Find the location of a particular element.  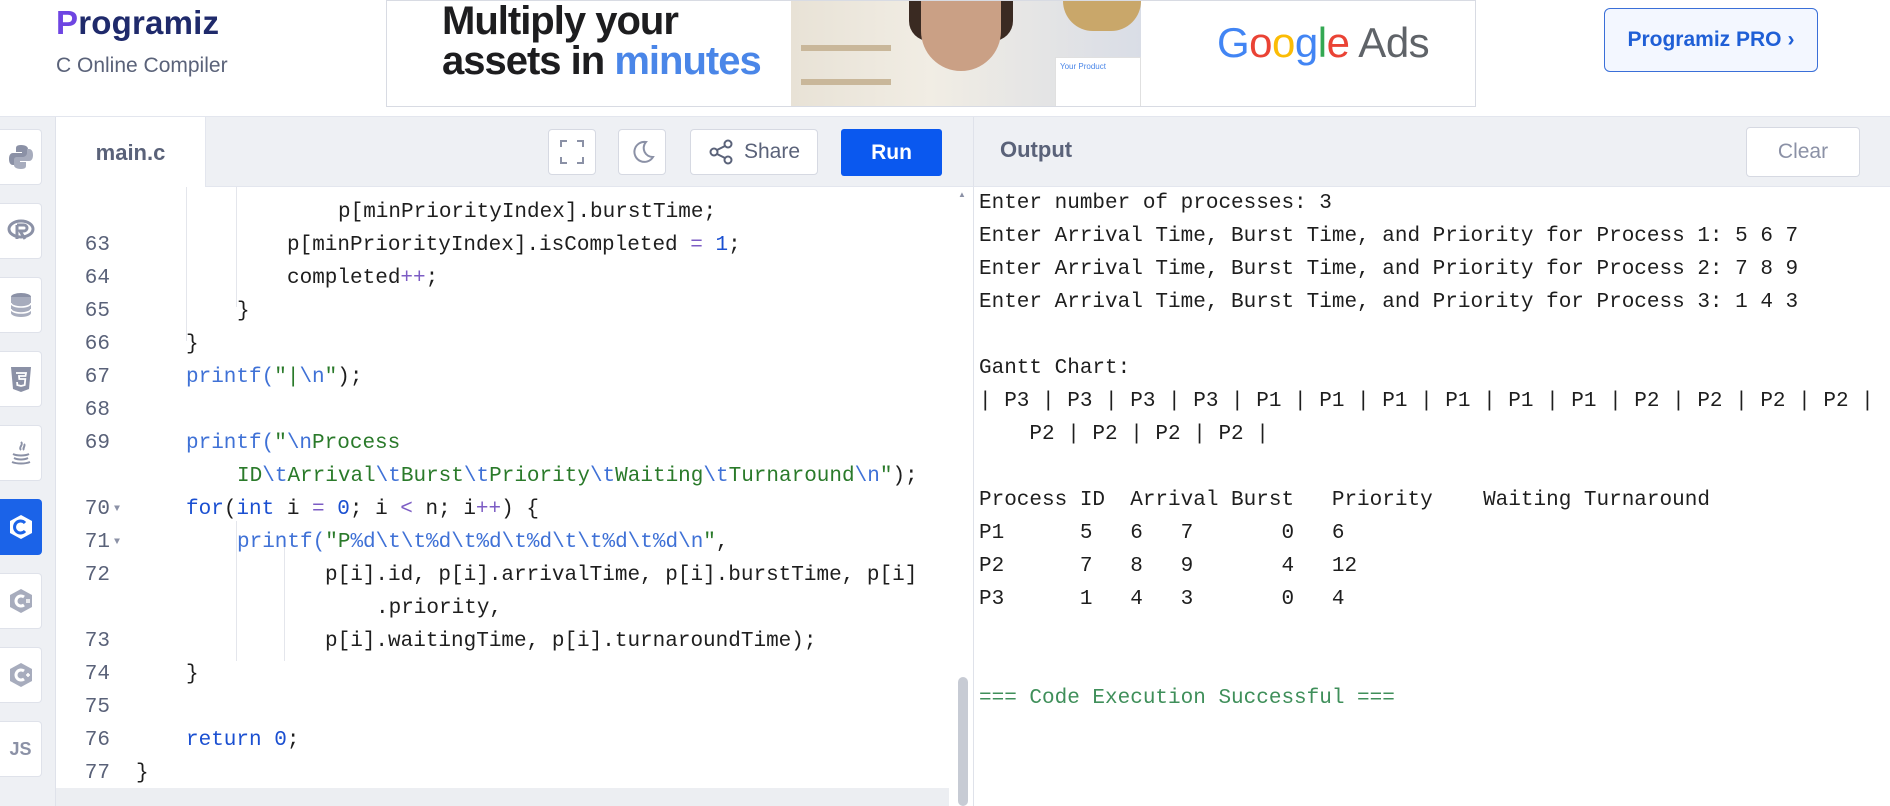

run-button: Run is located at coordinates (891, 152).